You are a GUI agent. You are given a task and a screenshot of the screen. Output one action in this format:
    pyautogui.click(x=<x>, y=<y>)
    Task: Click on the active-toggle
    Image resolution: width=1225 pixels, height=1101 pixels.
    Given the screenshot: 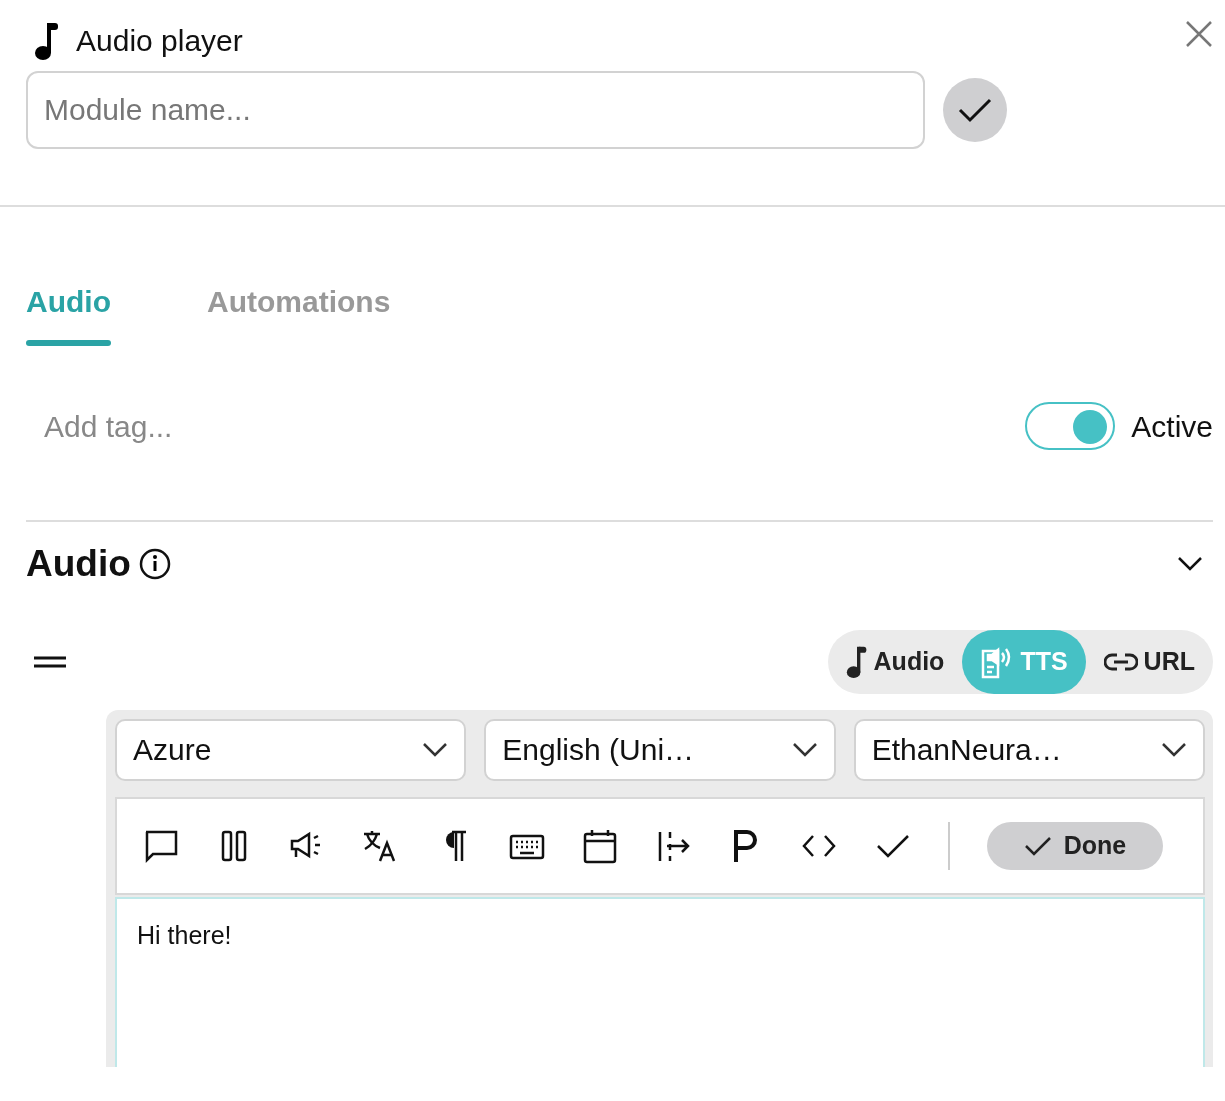 What is the action you would take?
    pyautogui.click(x=1070, y=426)
    